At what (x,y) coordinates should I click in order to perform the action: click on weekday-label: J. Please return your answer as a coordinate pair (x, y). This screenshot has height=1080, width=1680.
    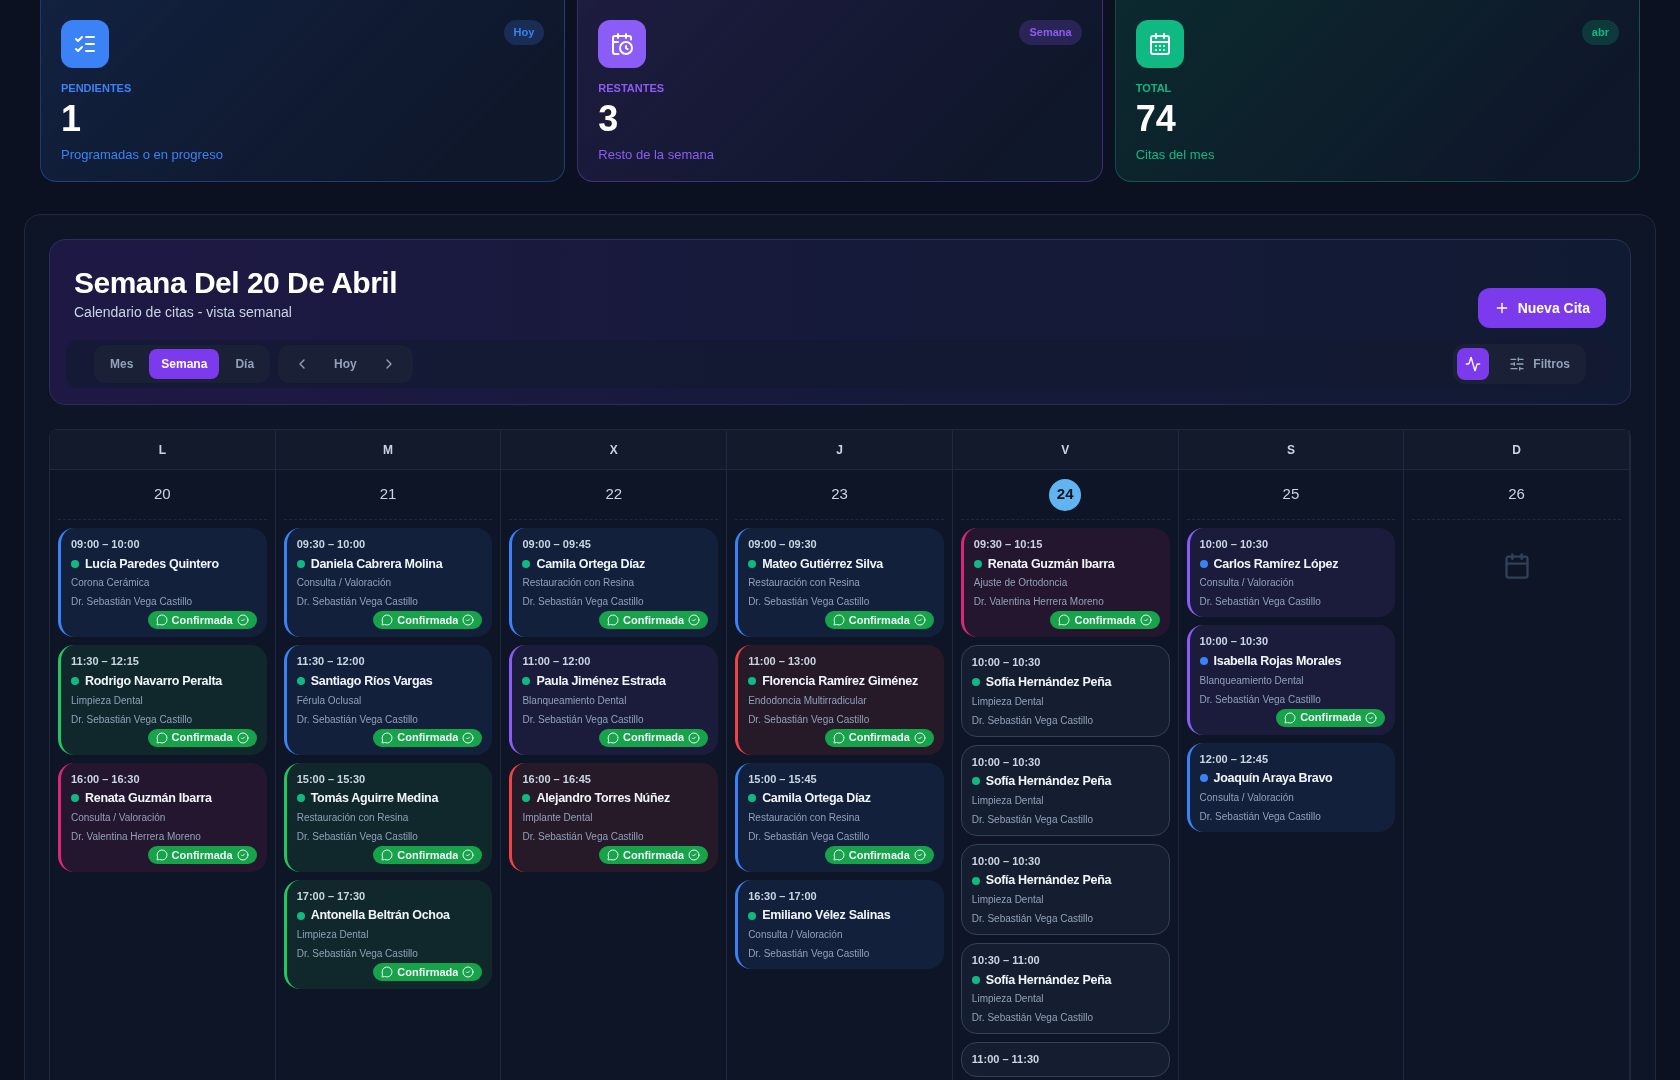
    Looking at the image, I should click on (839, 450).